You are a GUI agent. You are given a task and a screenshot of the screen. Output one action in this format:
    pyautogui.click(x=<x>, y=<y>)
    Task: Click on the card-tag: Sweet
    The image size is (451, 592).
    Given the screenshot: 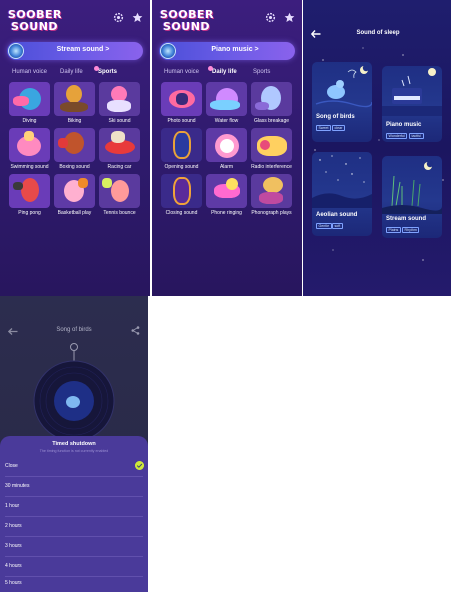 What is the action you would take?
    pyautogui.click(x=323, y=128)
    